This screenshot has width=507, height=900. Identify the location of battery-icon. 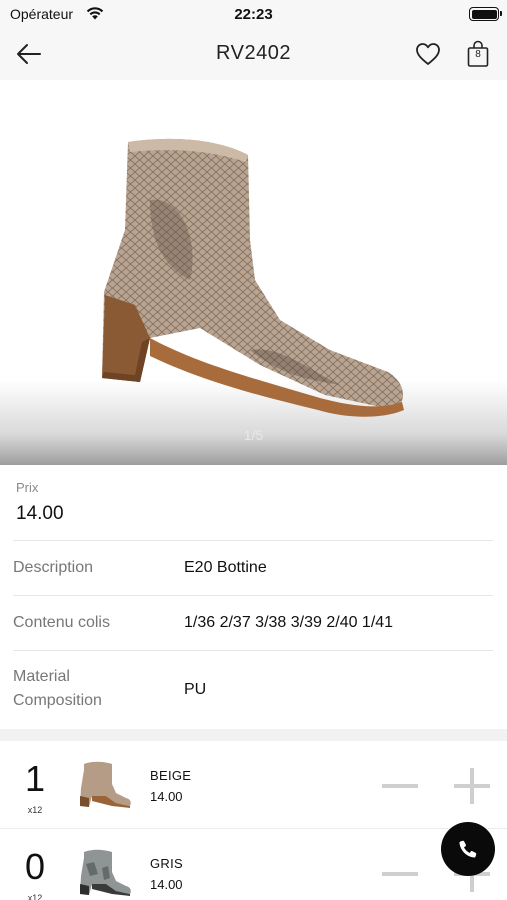
(485, 14).